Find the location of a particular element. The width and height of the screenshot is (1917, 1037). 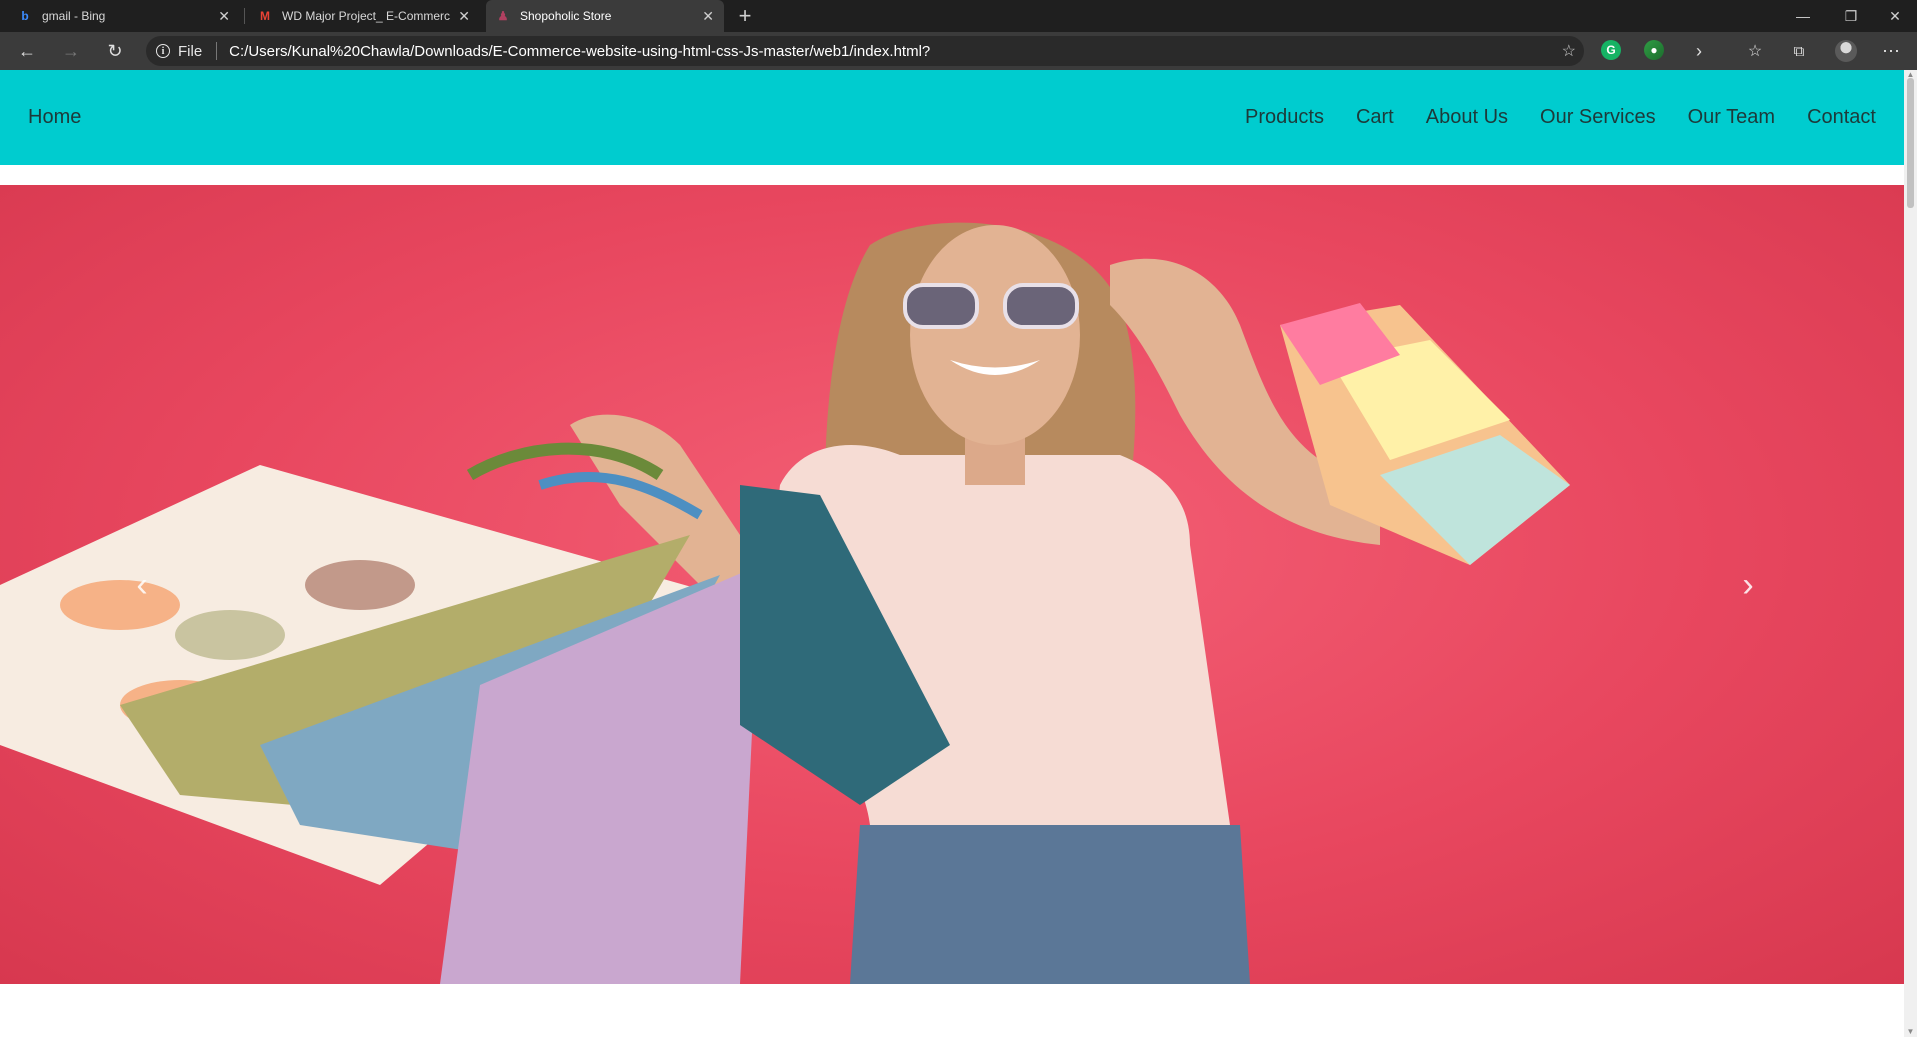

nav-services-link: Our Services is located at coordinates (1598, 117).